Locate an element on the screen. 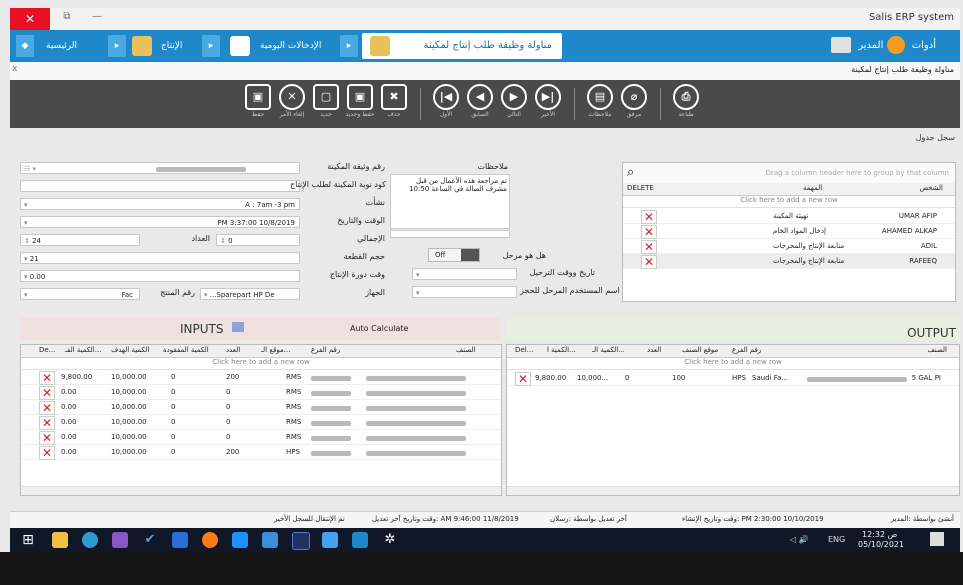 The image size is (963, 585). shift-field: ▾ A : 7am -3 pm is located at coordinates (160, 204).